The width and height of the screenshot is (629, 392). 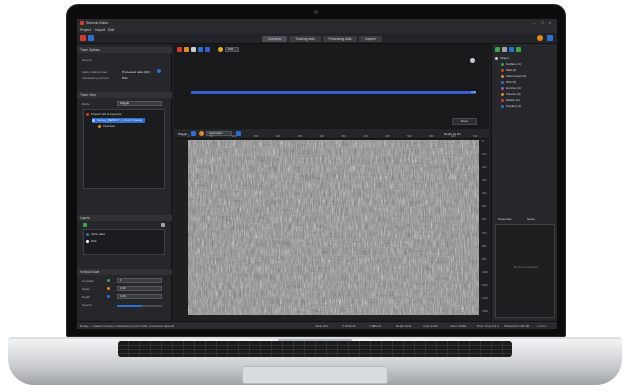 I want to click on object-tree-item: Volume (4), so click(x=511, y=94).